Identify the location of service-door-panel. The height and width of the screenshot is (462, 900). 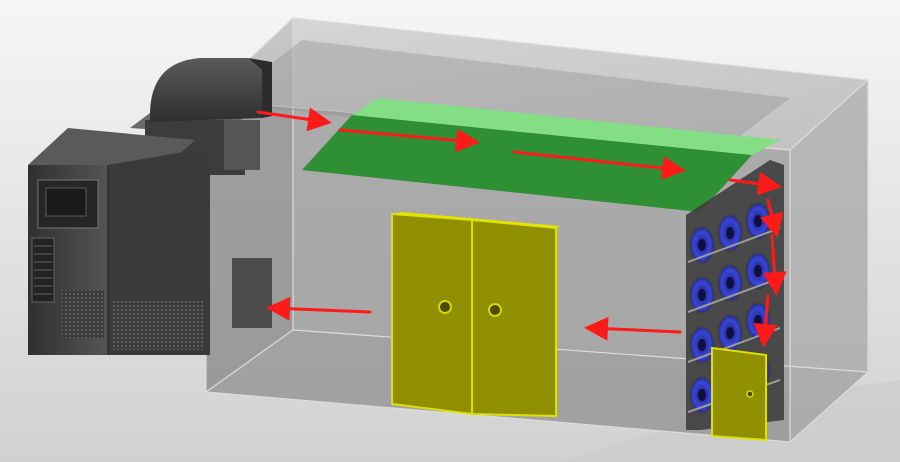
(739, 394).